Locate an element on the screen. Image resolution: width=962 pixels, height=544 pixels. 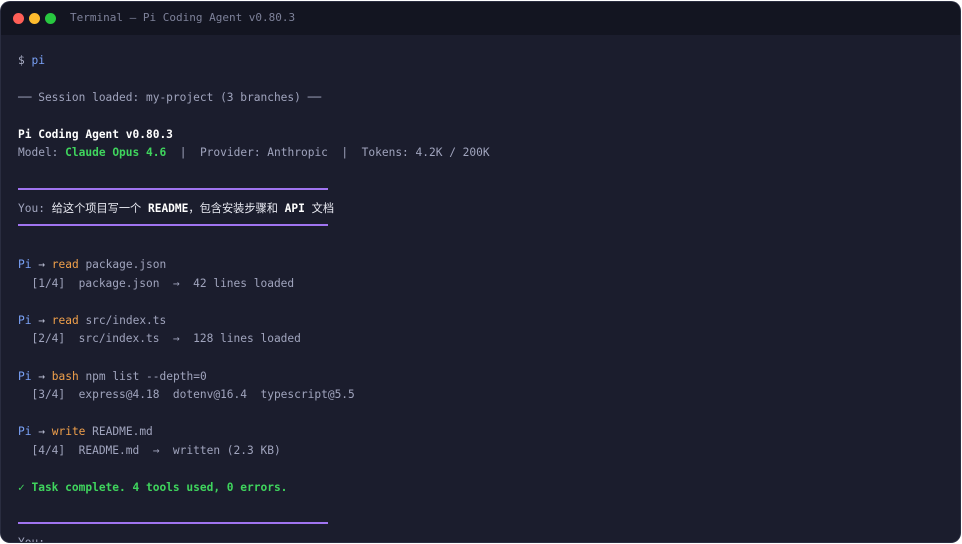
user-message-part: 文档 is located at coordinates (323, 208).